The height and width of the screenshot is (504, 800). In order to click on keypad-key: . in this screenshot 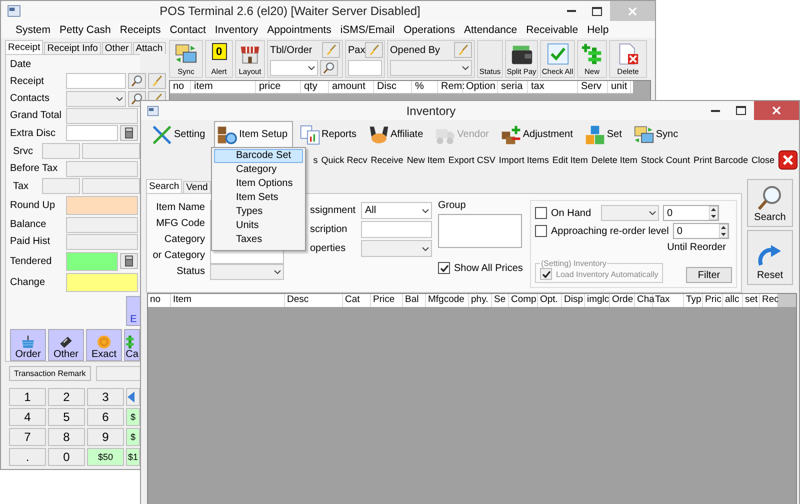, I will do `click(27, 457)`.